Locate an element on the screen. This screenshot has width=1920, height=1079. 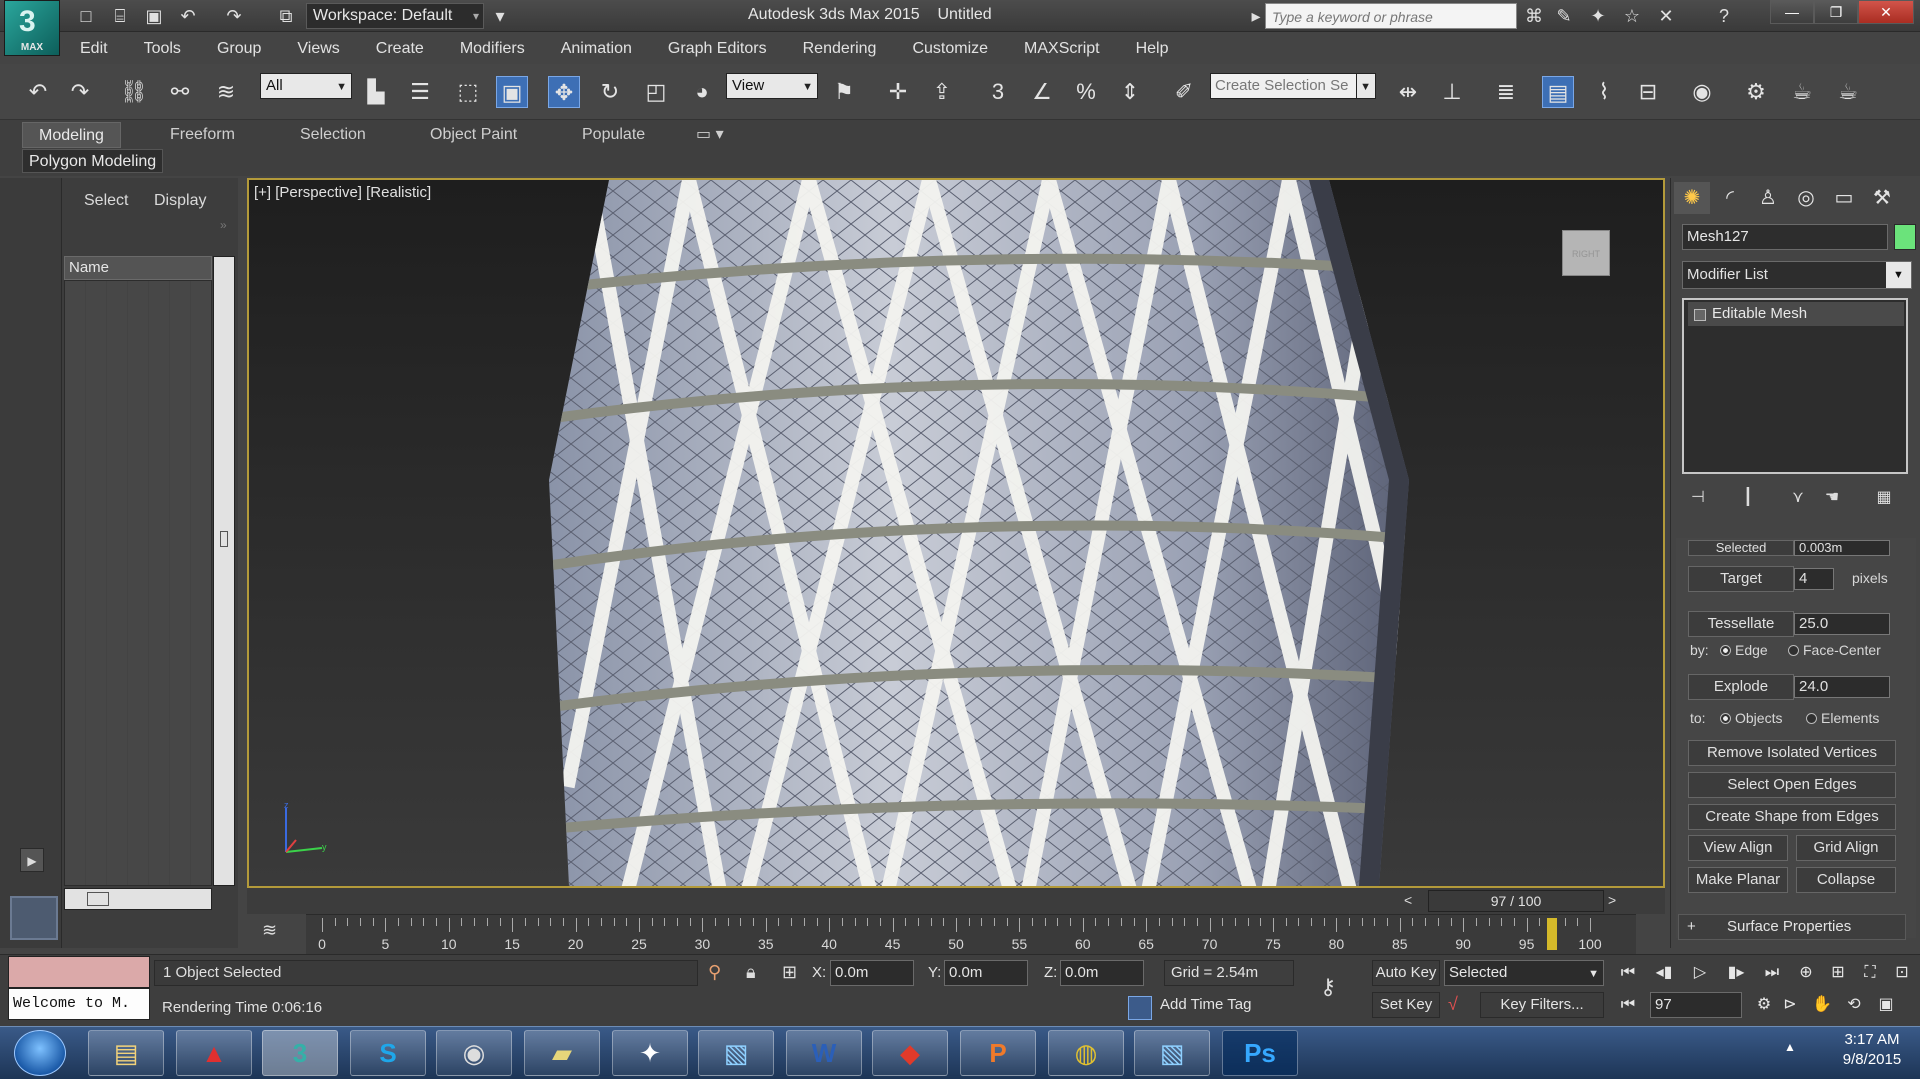
pin-stack-icon: ⊣ is located at coordinates (1698, 498).